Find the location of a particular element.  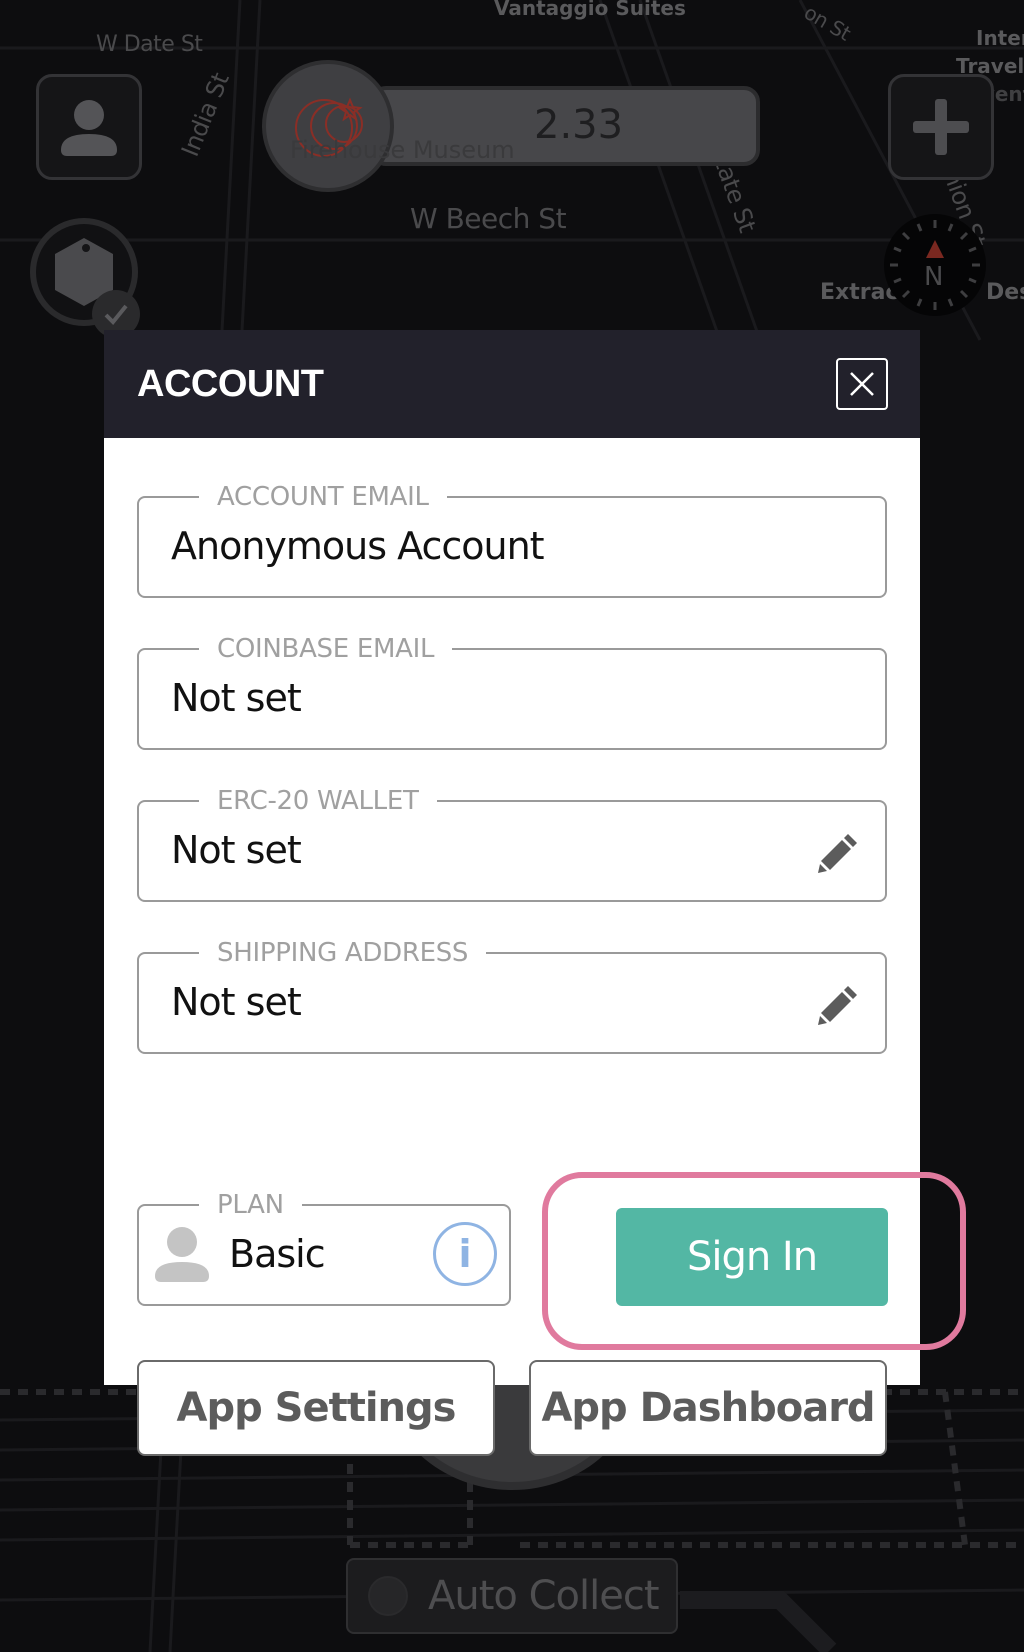

shipping-address-field: SHIPPING ADDRESS Not set is located at coordinates (512, 995).